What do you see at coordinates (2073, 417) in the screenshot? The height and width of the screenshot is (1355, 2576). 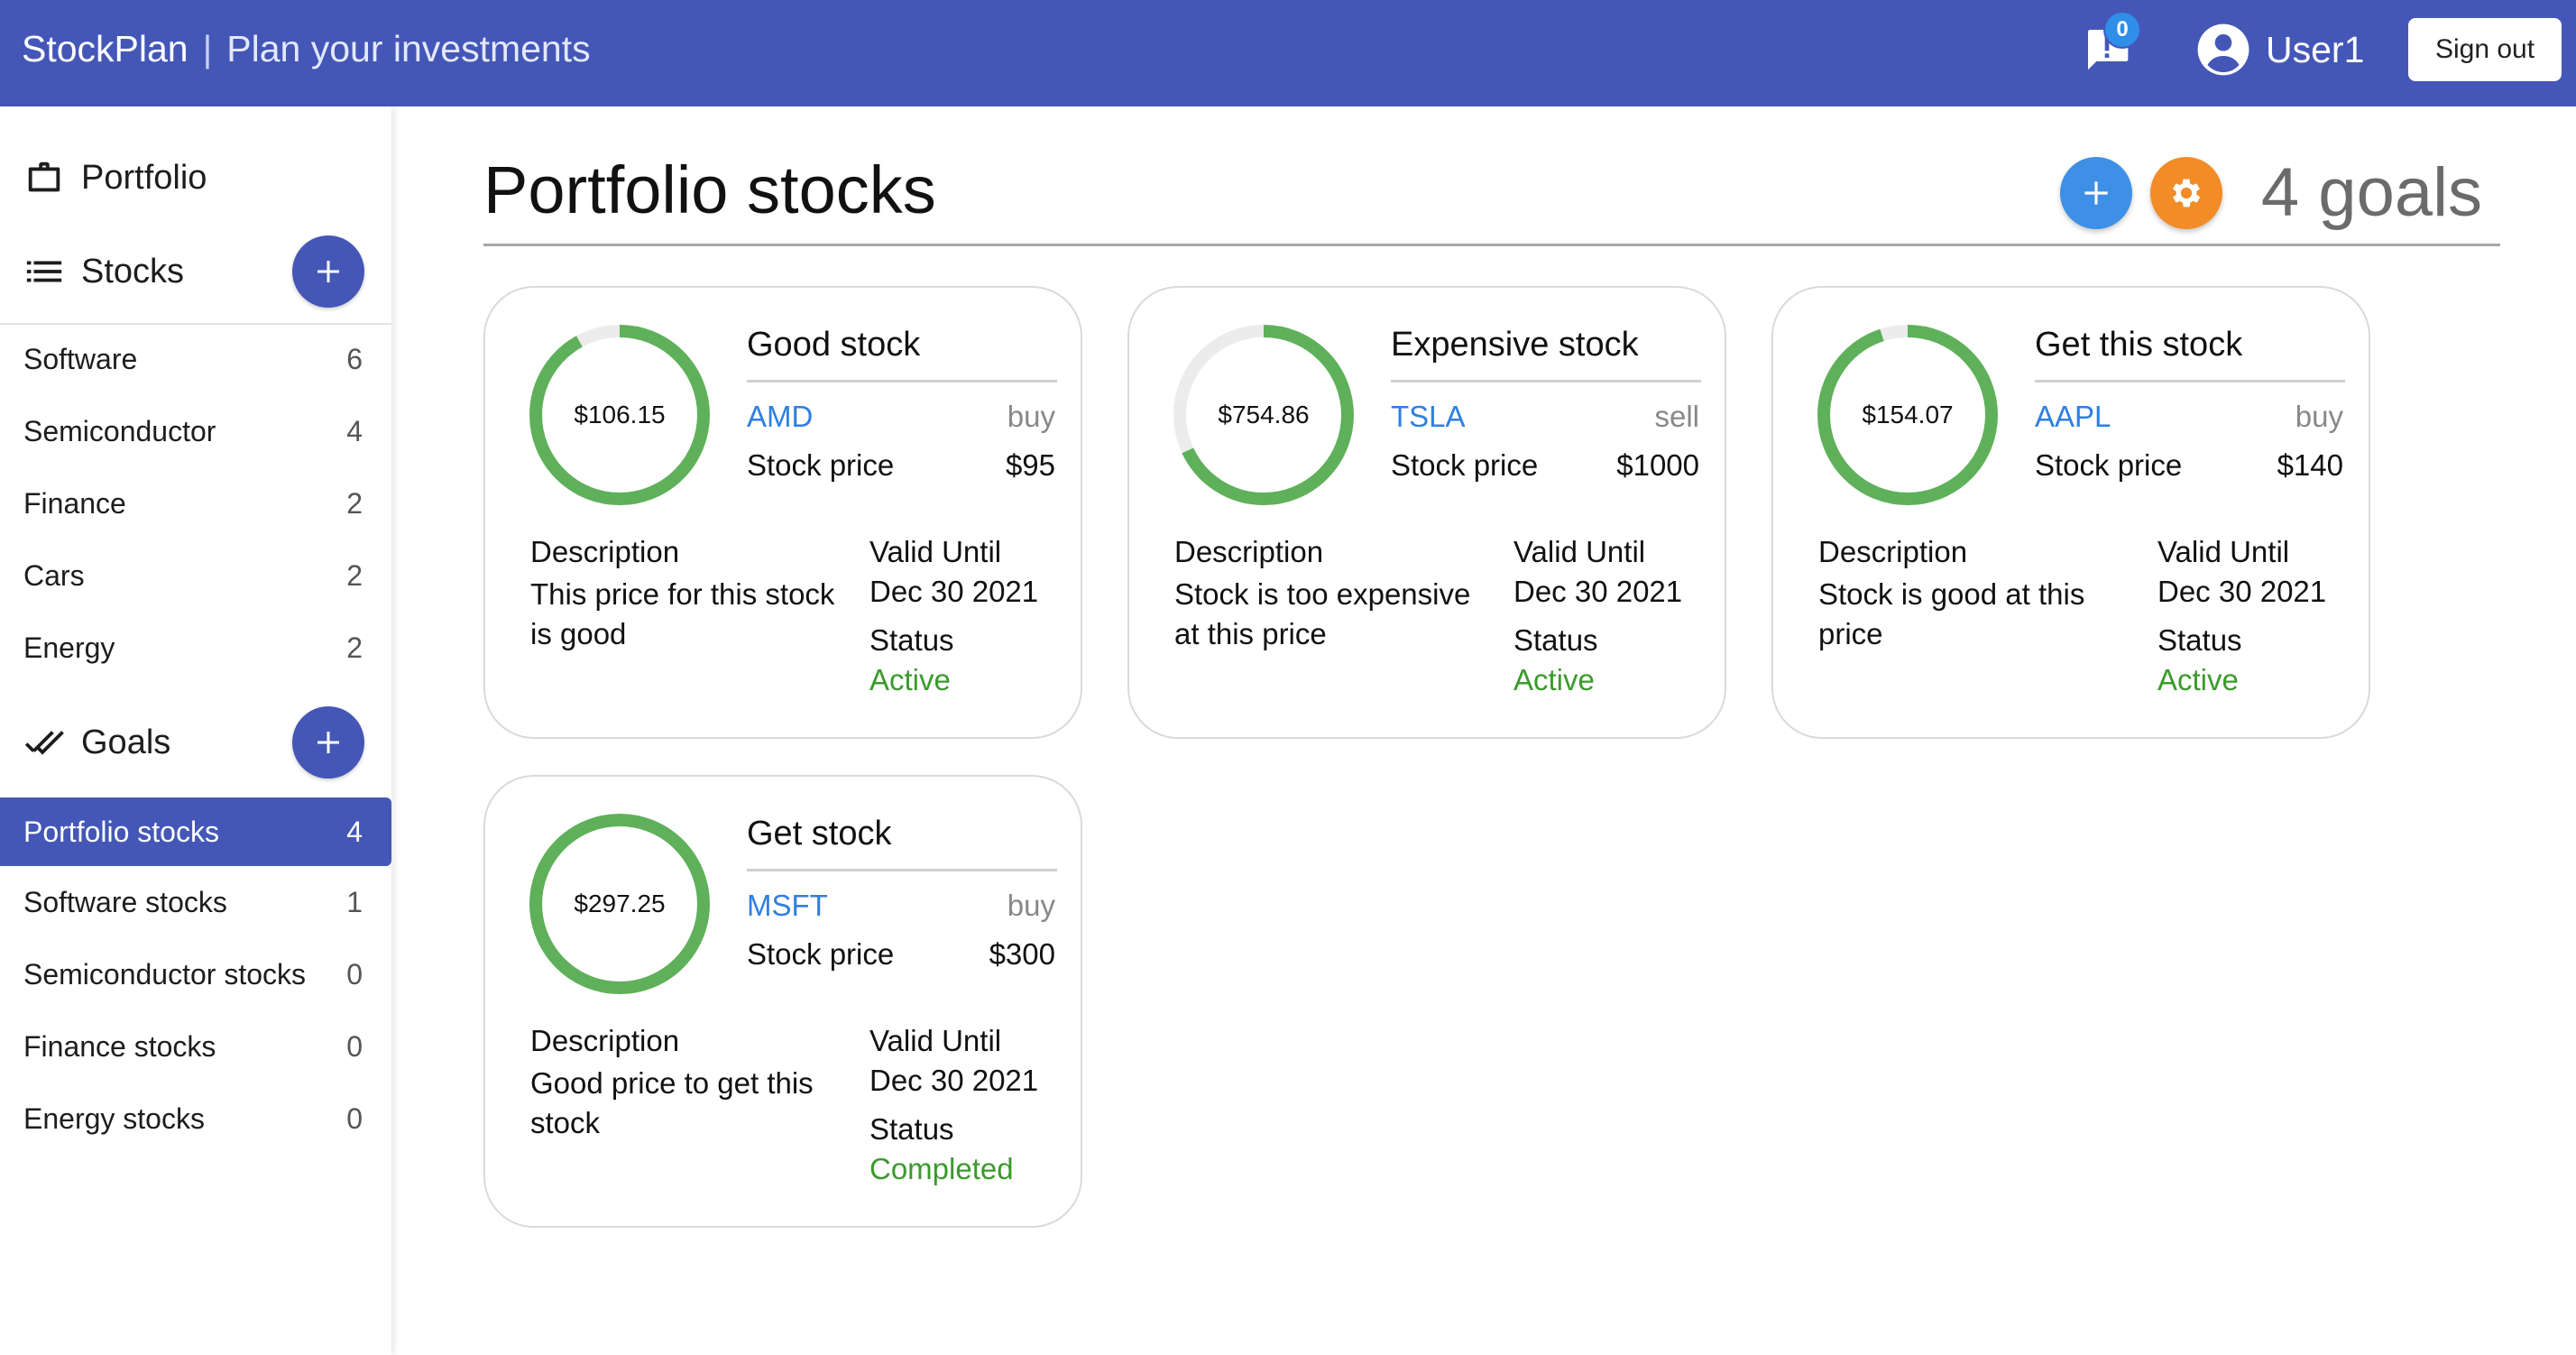 I see `ticker-link: AAPL` at bounding box center [2073, 417].